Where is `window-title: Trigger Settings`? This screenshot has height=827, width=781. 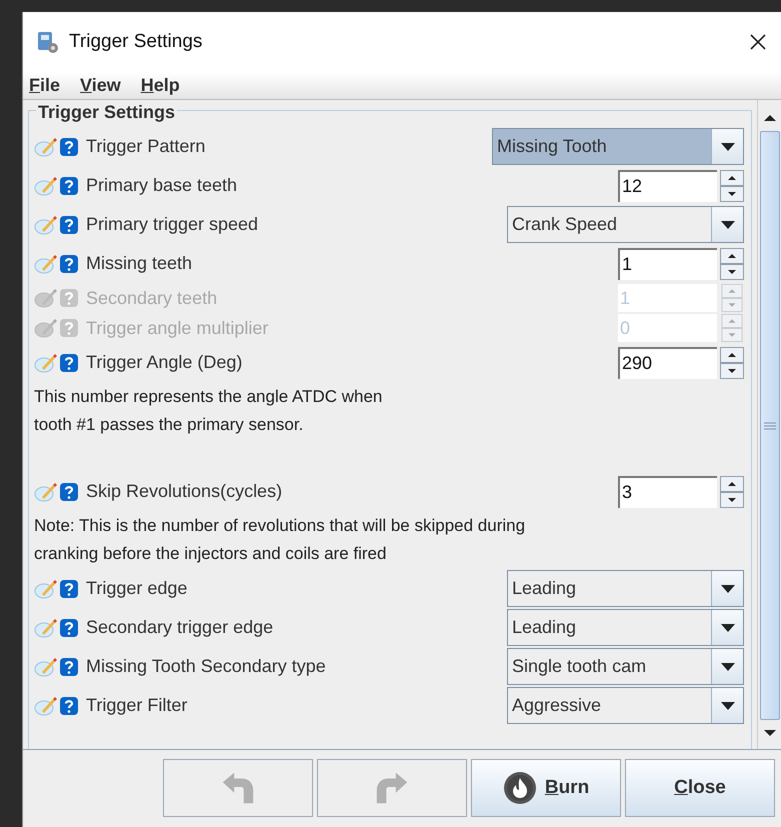 window-title: Trigger Settings is located at coordinates (135, 42).